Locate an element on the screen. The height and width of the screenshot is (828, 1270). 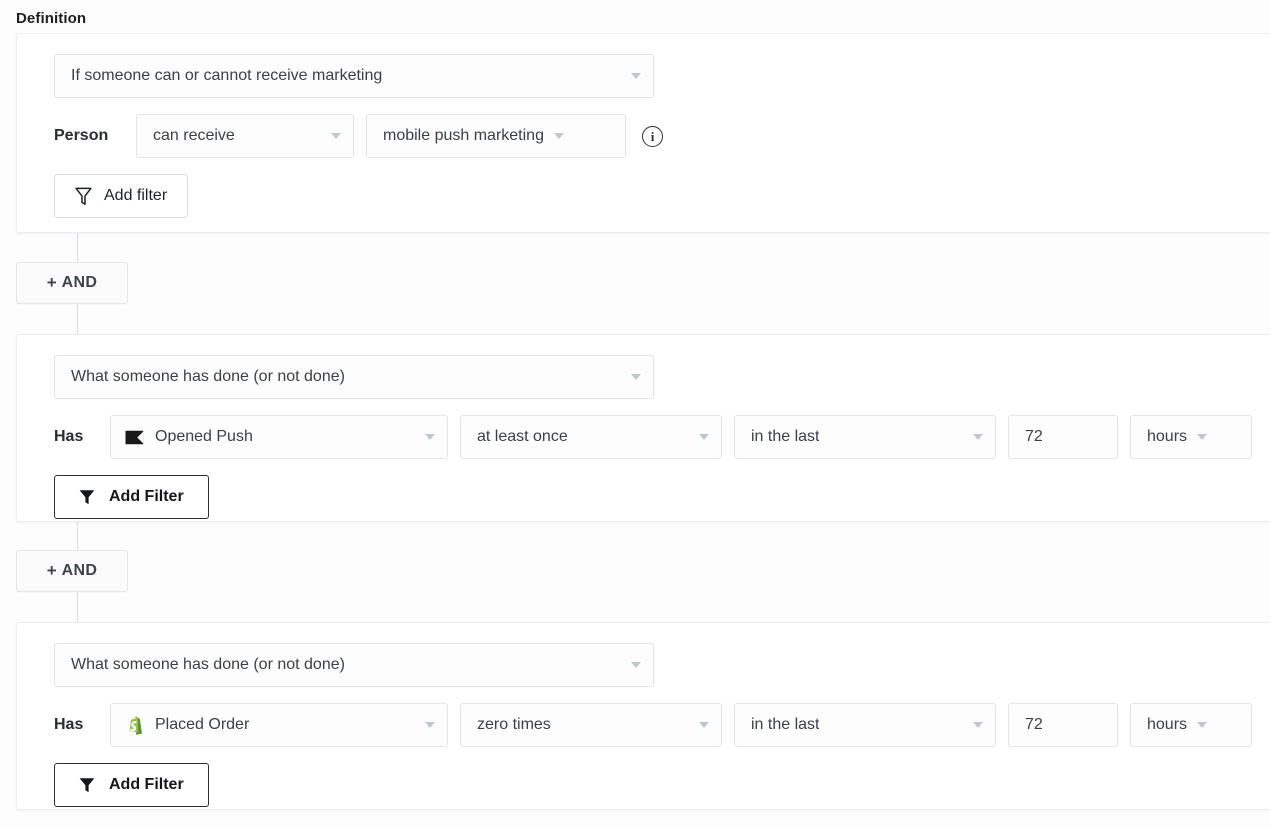
timeframe-unit-select-3: hours is located at coordinates (1191, 725).